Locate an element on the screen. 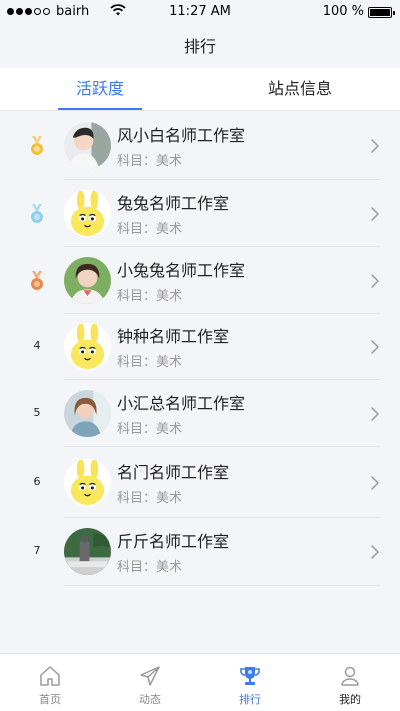 The image size is (400, 711). home-icon is located at coordinates (50, 676).